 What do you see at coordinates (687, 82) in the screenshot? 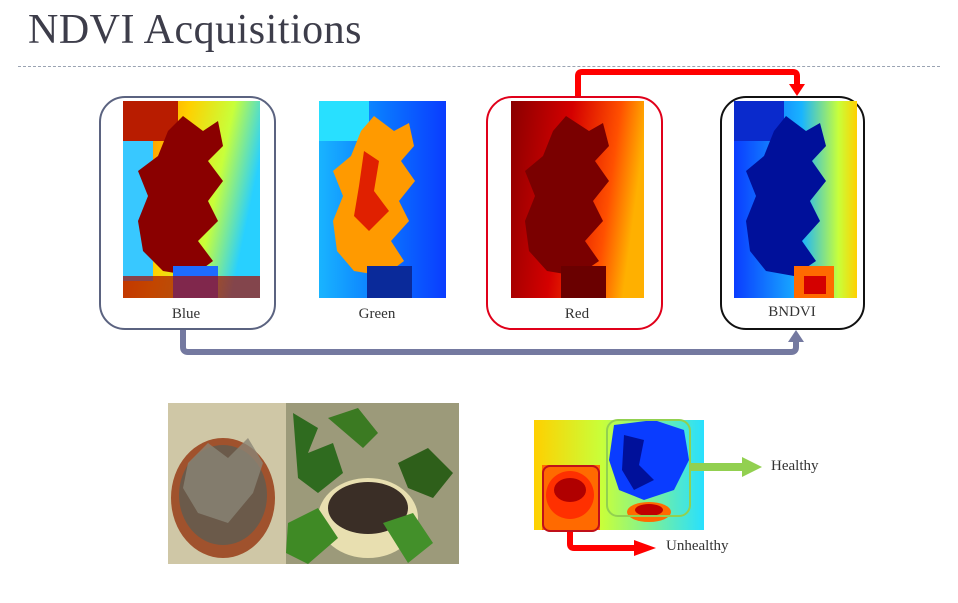
I see `red-to-bndvi-arrow` at bounding box center [687, 82].